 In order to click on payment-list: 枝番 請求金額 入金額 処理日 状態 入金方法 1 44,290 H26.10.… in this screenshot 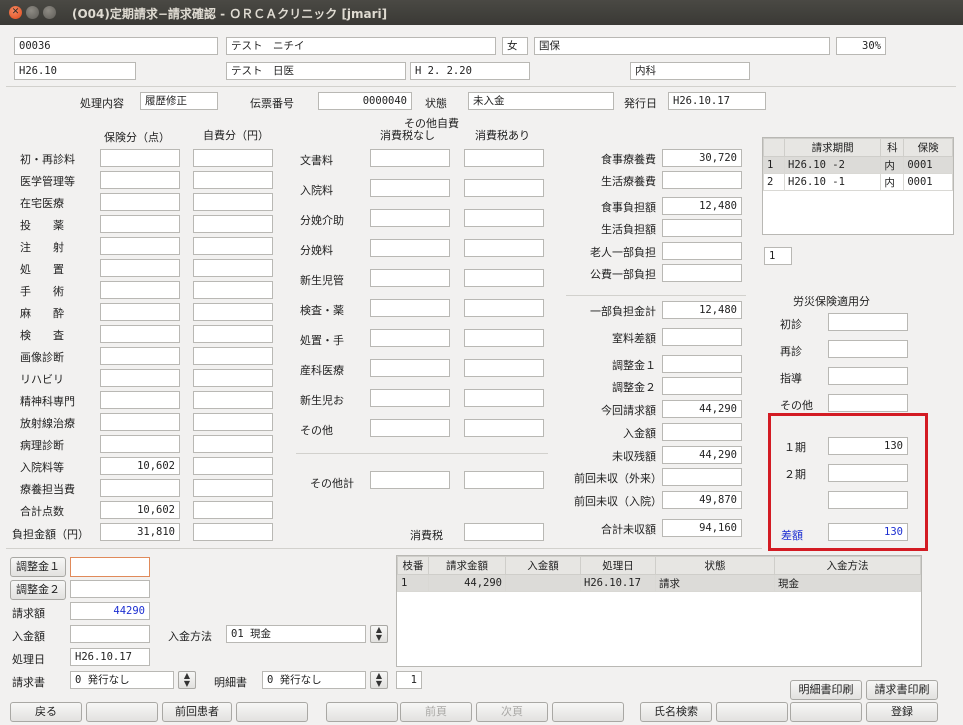, I will do `click(659, 611)`.